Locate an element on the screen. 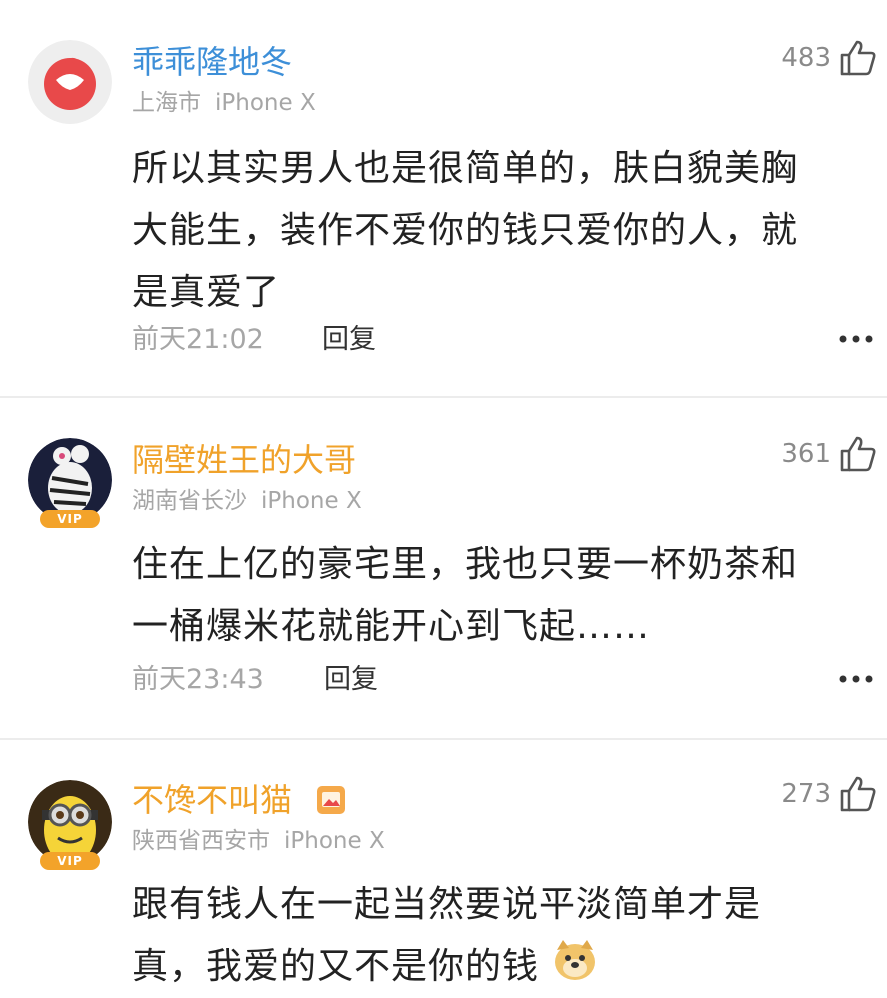  user-meta: 湖南省长沙 iPhone X is located at coordinates (247, 501).